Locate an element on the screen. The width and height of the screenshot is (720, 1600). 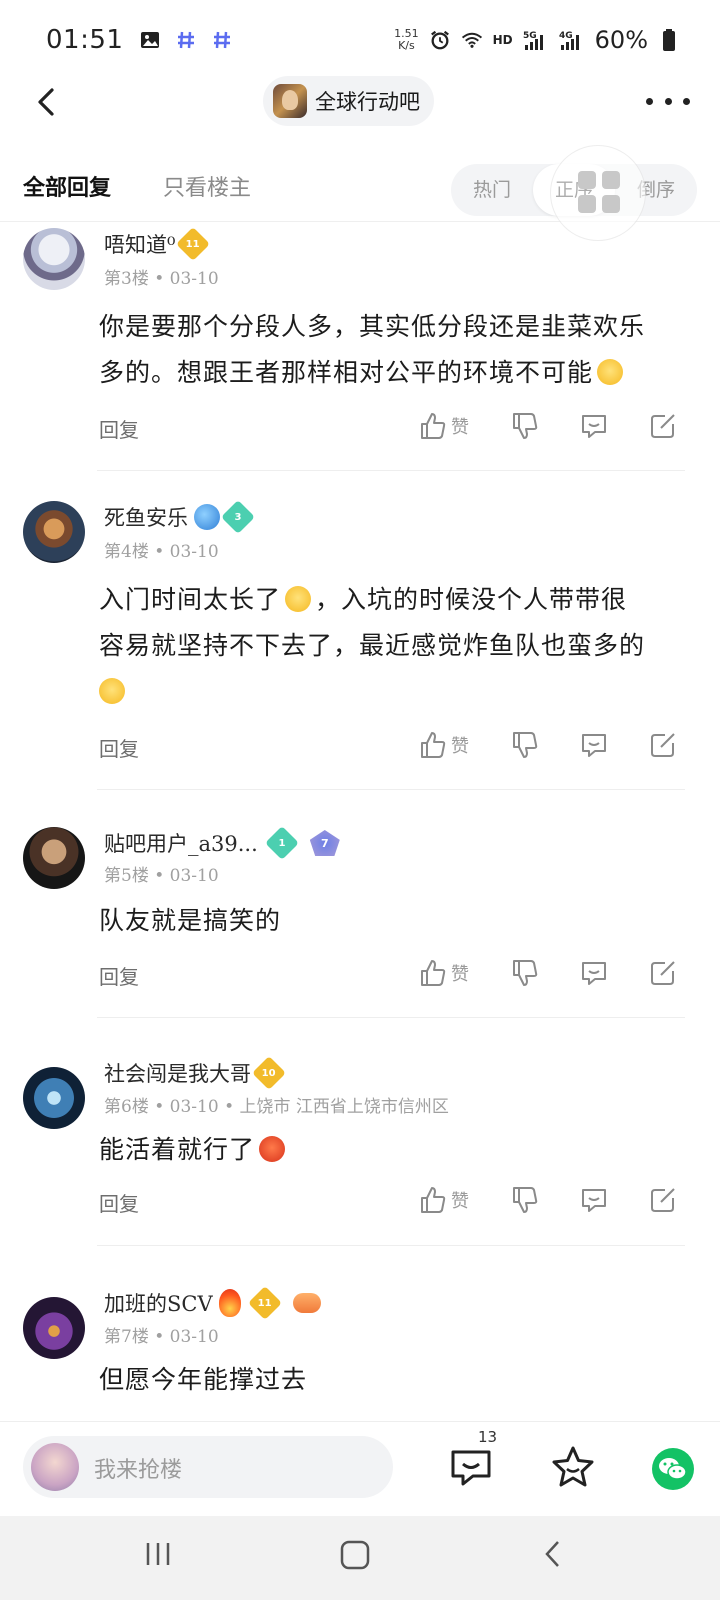
signal-4g-icon: 4G is located at coordinates (572, 40).